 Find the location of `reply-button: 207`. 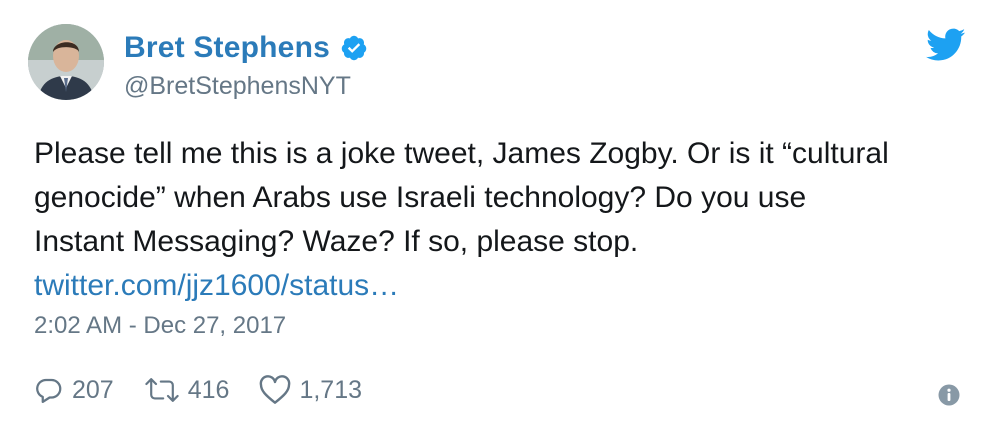

reply-button: 207 is located at coordinates (74, 390).